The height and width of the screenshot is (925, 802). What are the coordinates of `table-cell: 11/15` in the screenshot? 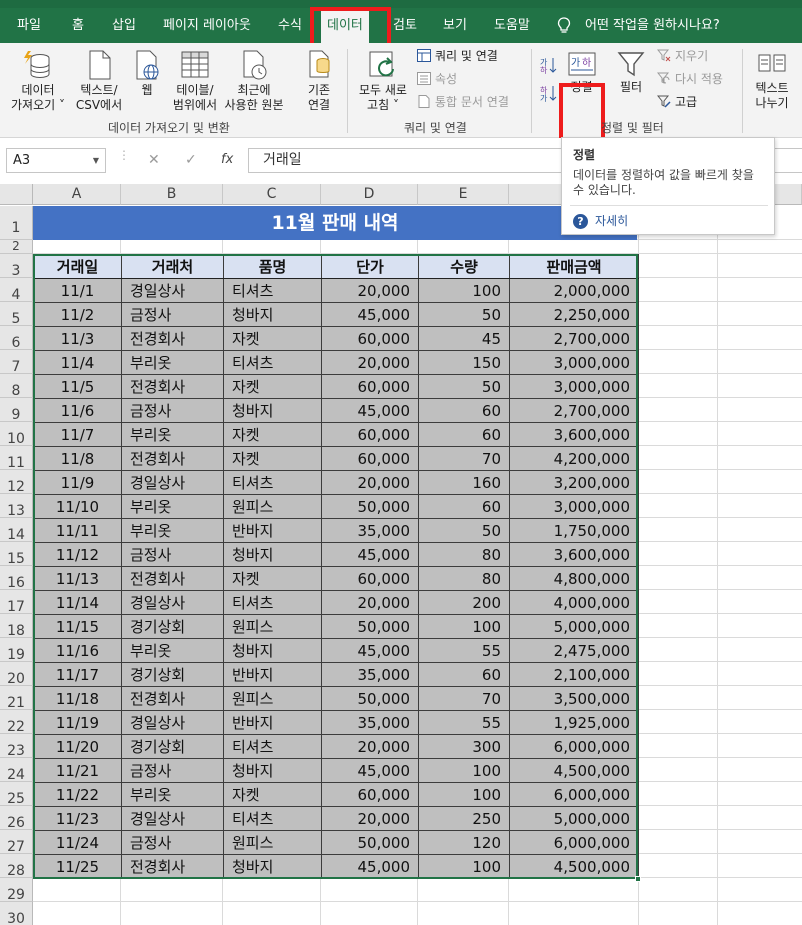 It's located at (77, 626).